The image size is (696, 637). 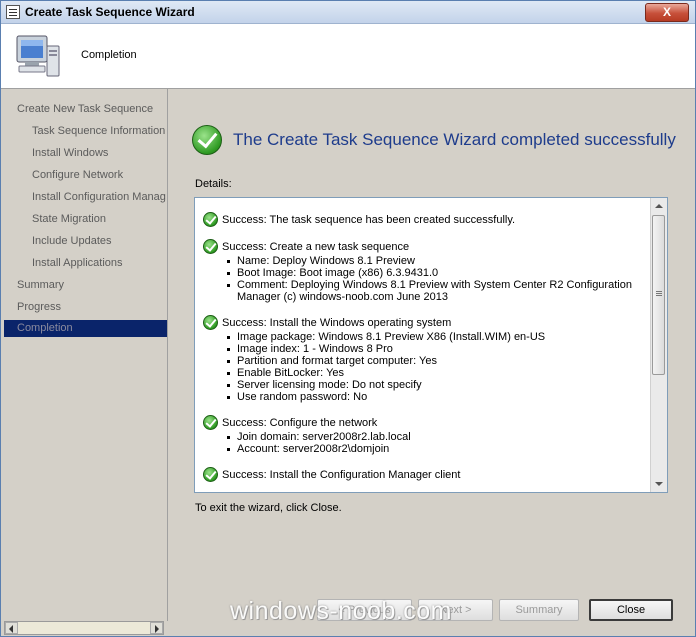 What do you see at coordinates (435, 349) in the screenshot?
I see `detail-bullet: Image index: 1 - Windows 8 Pro` at bounding box center [435, 349].